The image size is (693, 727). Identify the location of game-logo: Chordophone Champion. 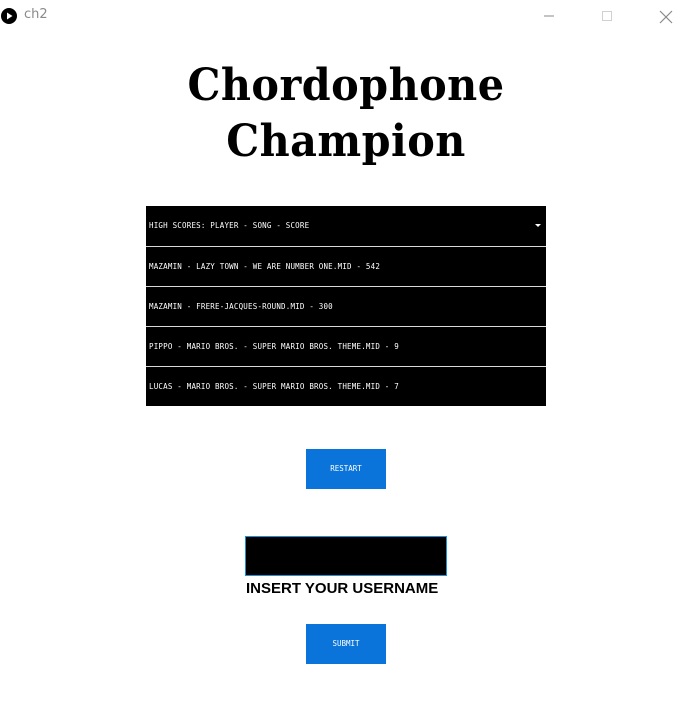
(346, 121).